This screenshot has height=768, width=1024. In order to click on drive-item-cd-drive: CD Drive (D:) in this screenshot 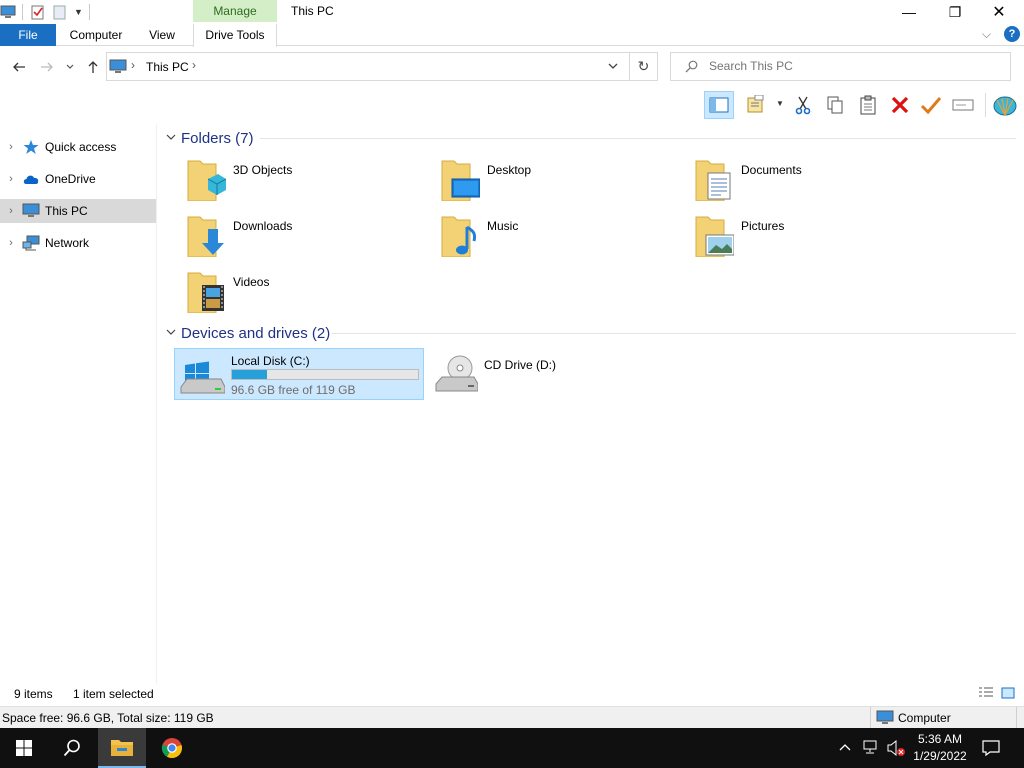, I will do `click(553, 374)`.